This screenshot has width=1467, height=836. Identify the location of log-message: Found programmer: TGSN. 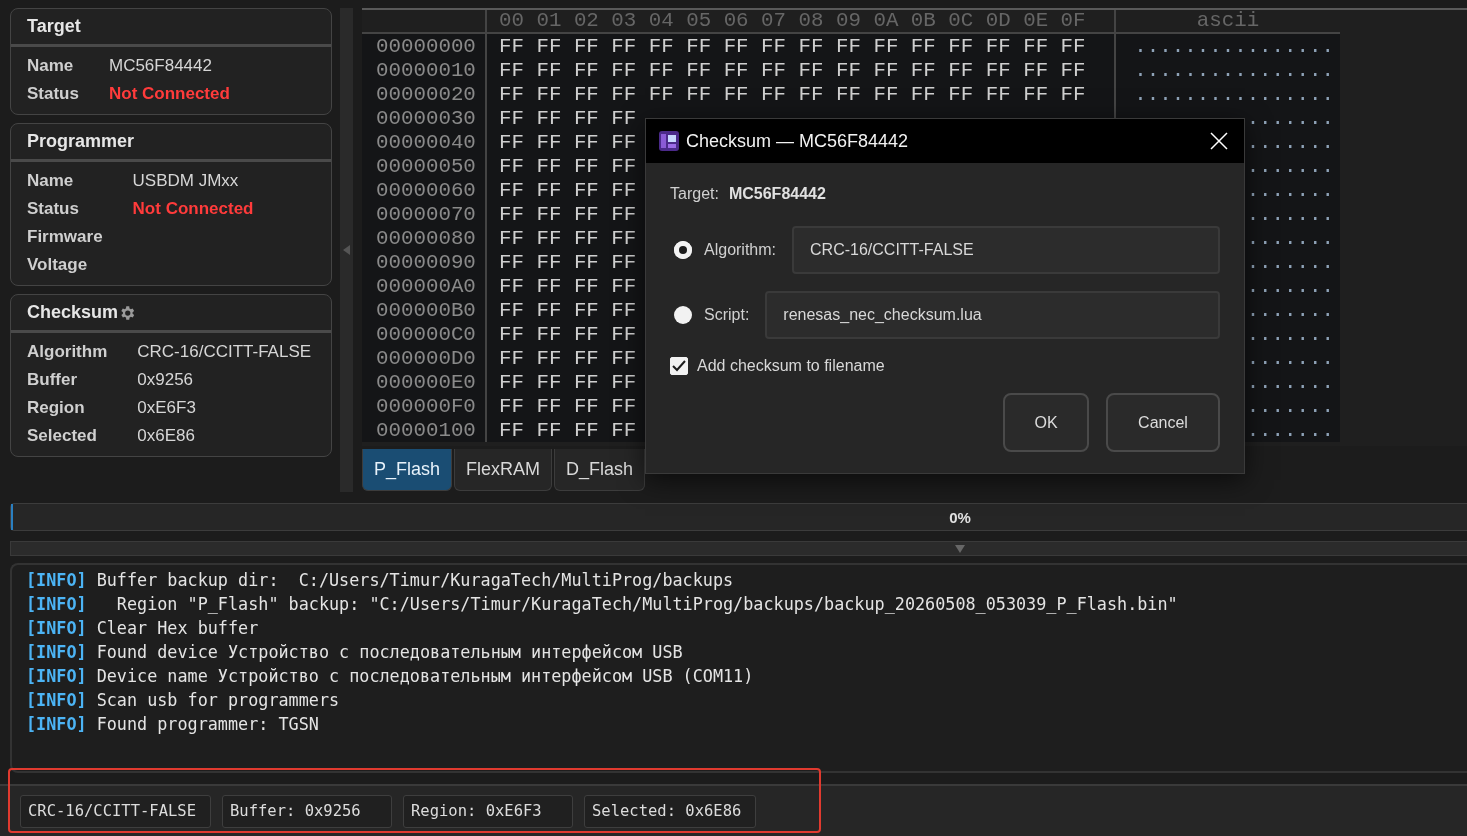
(207, 724).